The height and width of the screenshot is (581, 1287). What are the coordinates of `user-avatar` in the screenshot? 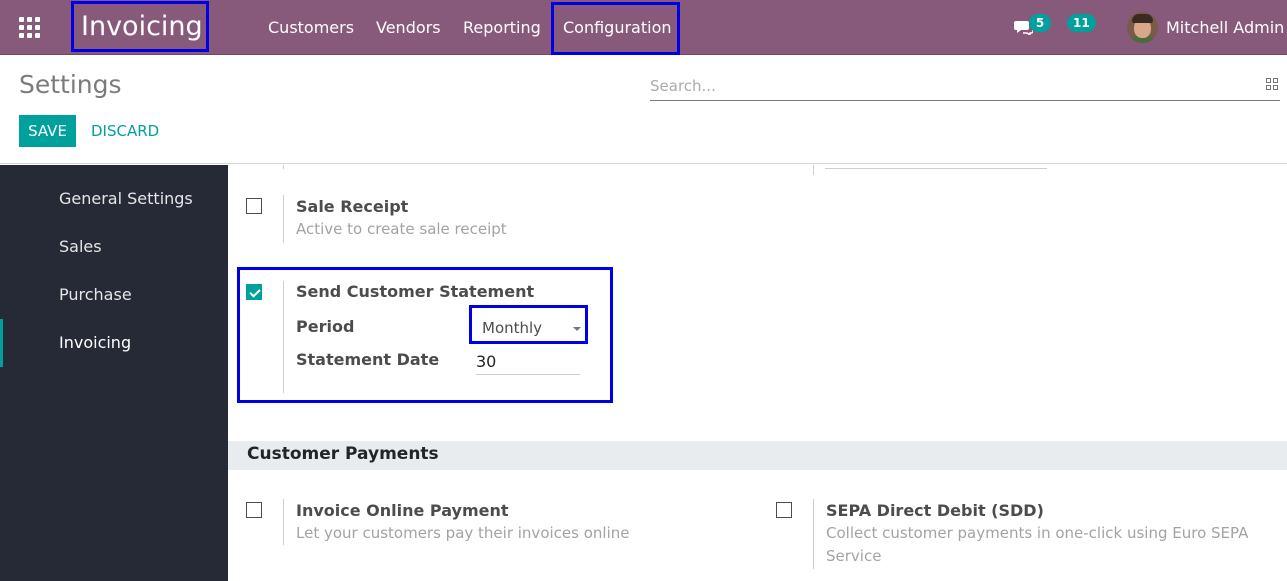 It's located at (1142, 27).